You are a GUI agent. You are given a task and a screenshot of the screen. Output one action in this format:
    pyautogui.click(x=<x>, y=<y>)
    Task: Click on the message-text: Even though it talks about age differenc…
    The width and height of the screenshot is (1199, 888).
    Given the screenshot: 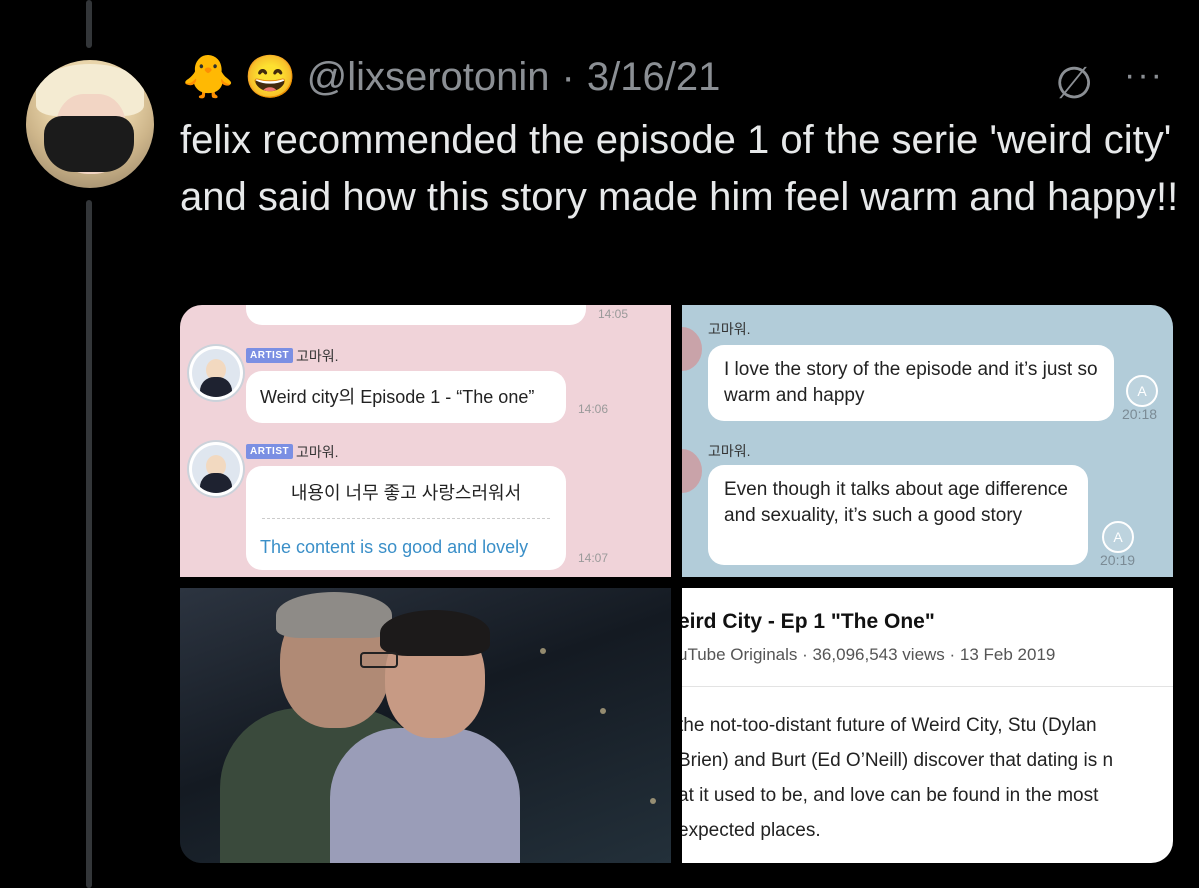 What is the action you would take?
    pyautogui.click(x=896, y=502)
    